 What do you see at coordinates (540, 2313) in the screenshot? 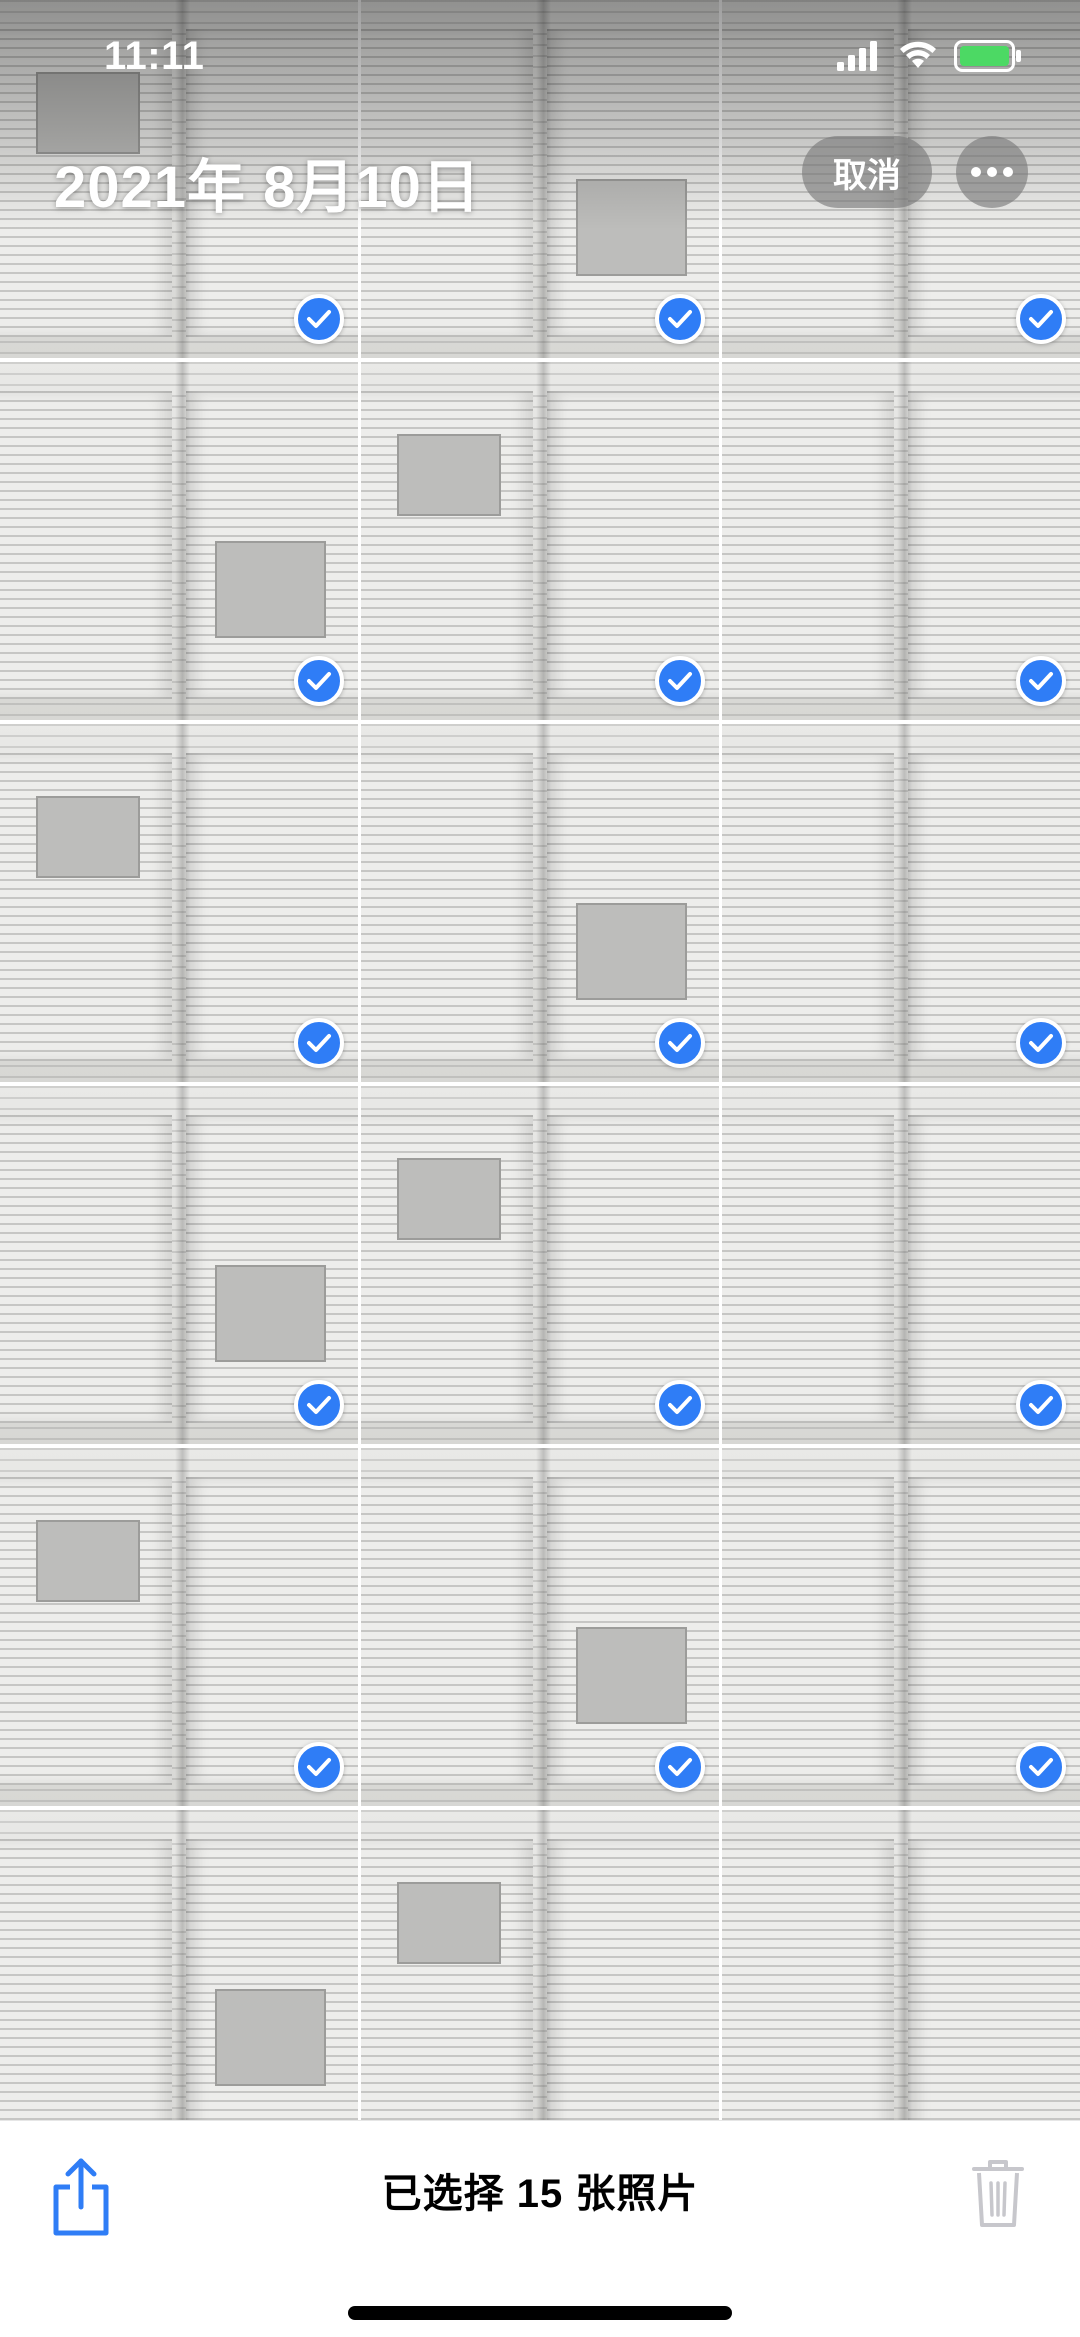
I see `home-indicator` at bounding box center [540, 2313].